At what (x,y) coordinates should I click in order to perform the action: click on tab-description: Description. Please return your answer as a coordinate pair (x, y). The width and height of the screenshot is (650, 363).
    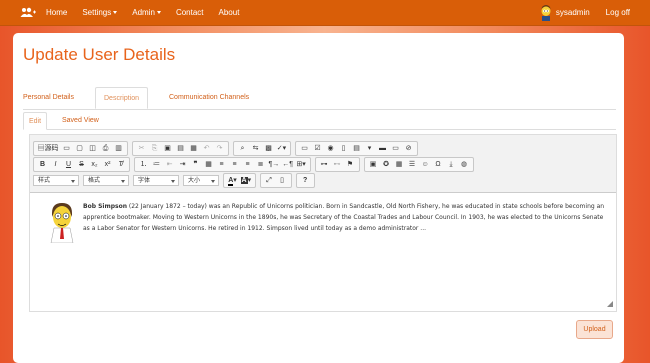
    Looking at the image, I should click on (122, 98).